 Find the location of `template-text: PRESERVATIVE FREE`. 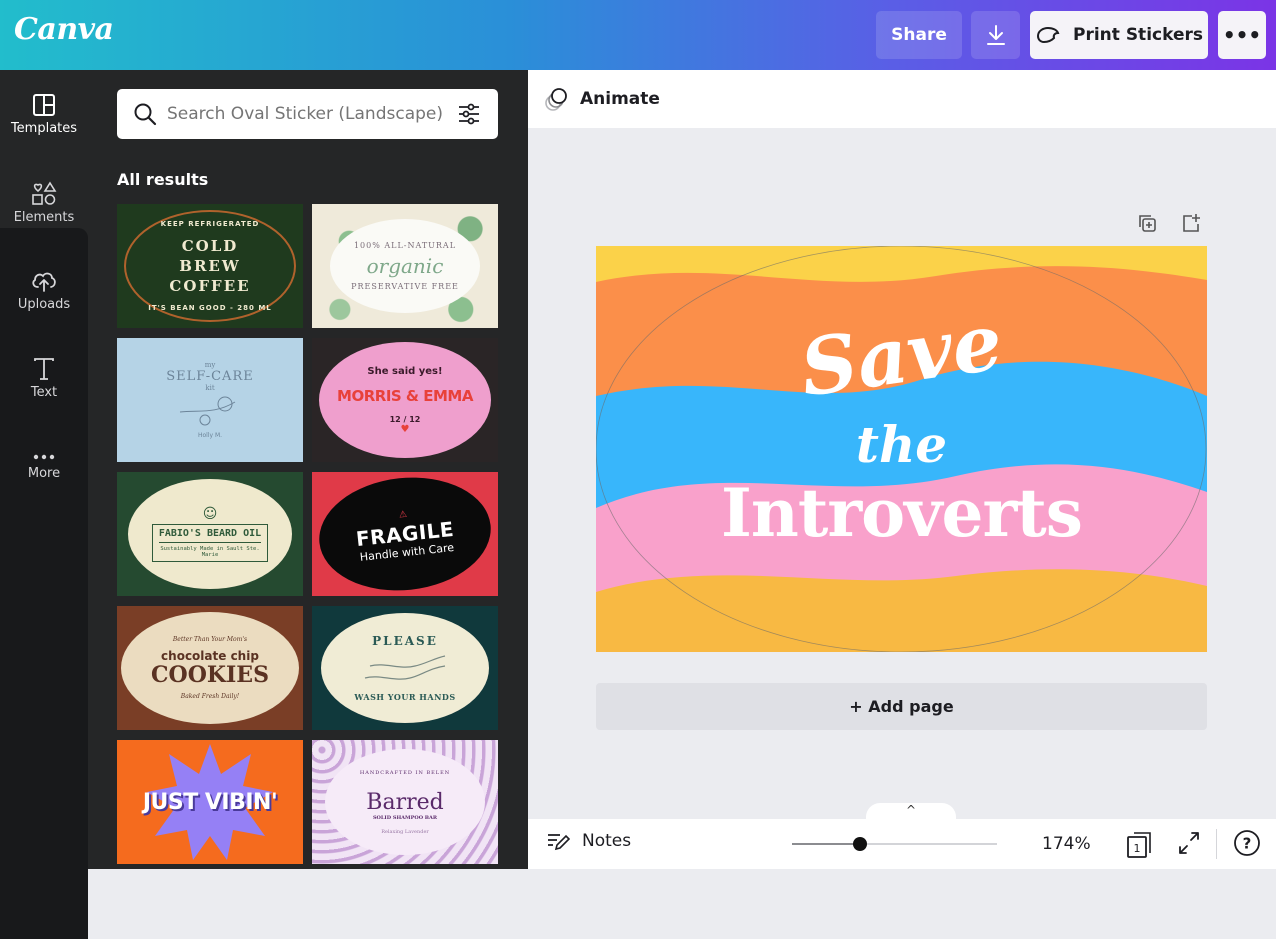

template-text: PRESERVATIVE FREE is located at coordinates (405, 286).